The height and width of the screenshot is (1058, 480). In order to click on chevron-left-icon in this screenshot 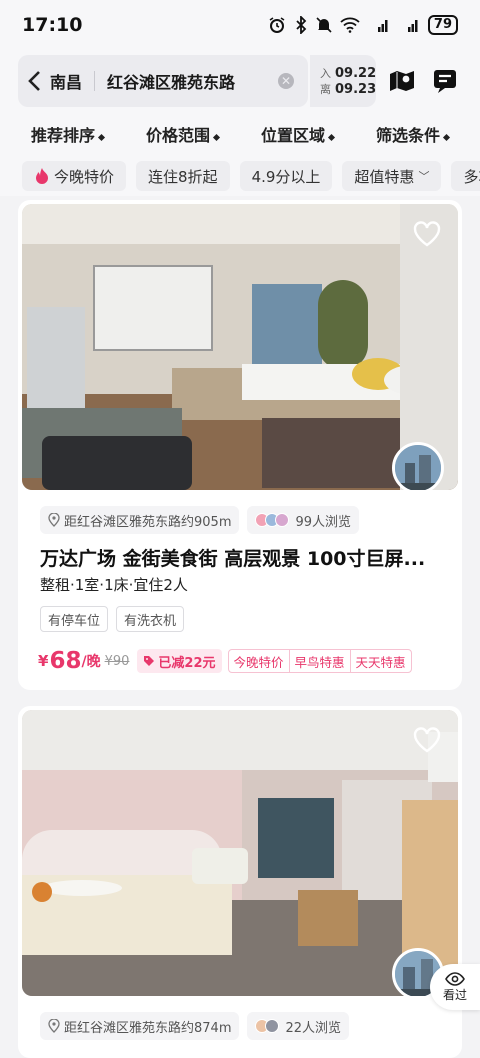, I will do `click(34, 81)`.